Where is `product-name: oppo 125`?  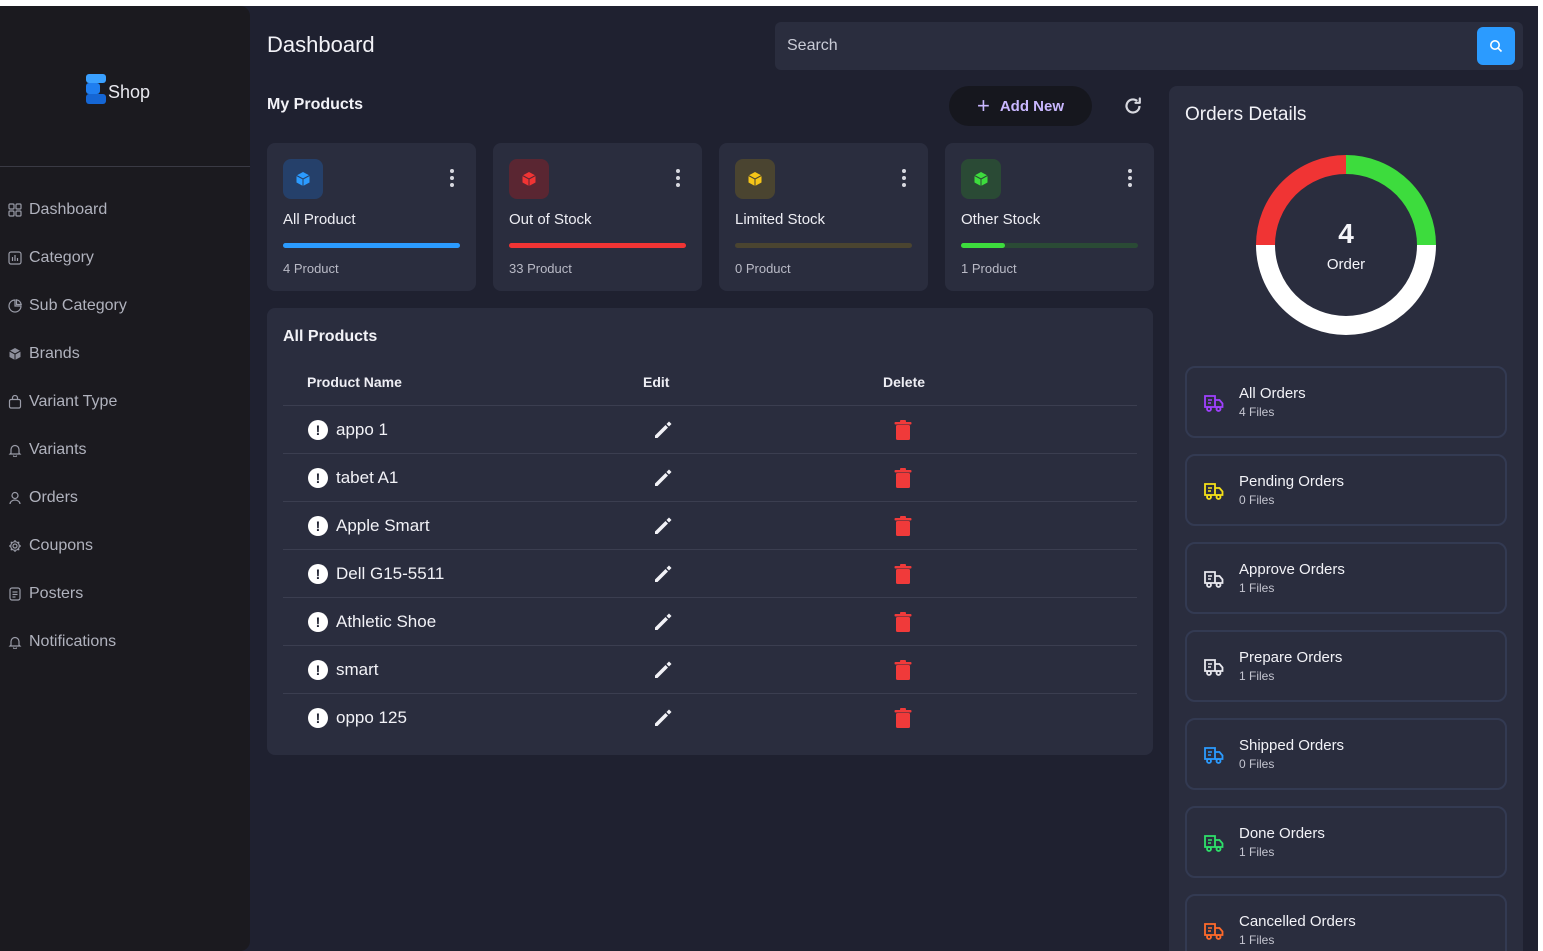 product-name: oppo 125 is located at coordinates (371, 717).